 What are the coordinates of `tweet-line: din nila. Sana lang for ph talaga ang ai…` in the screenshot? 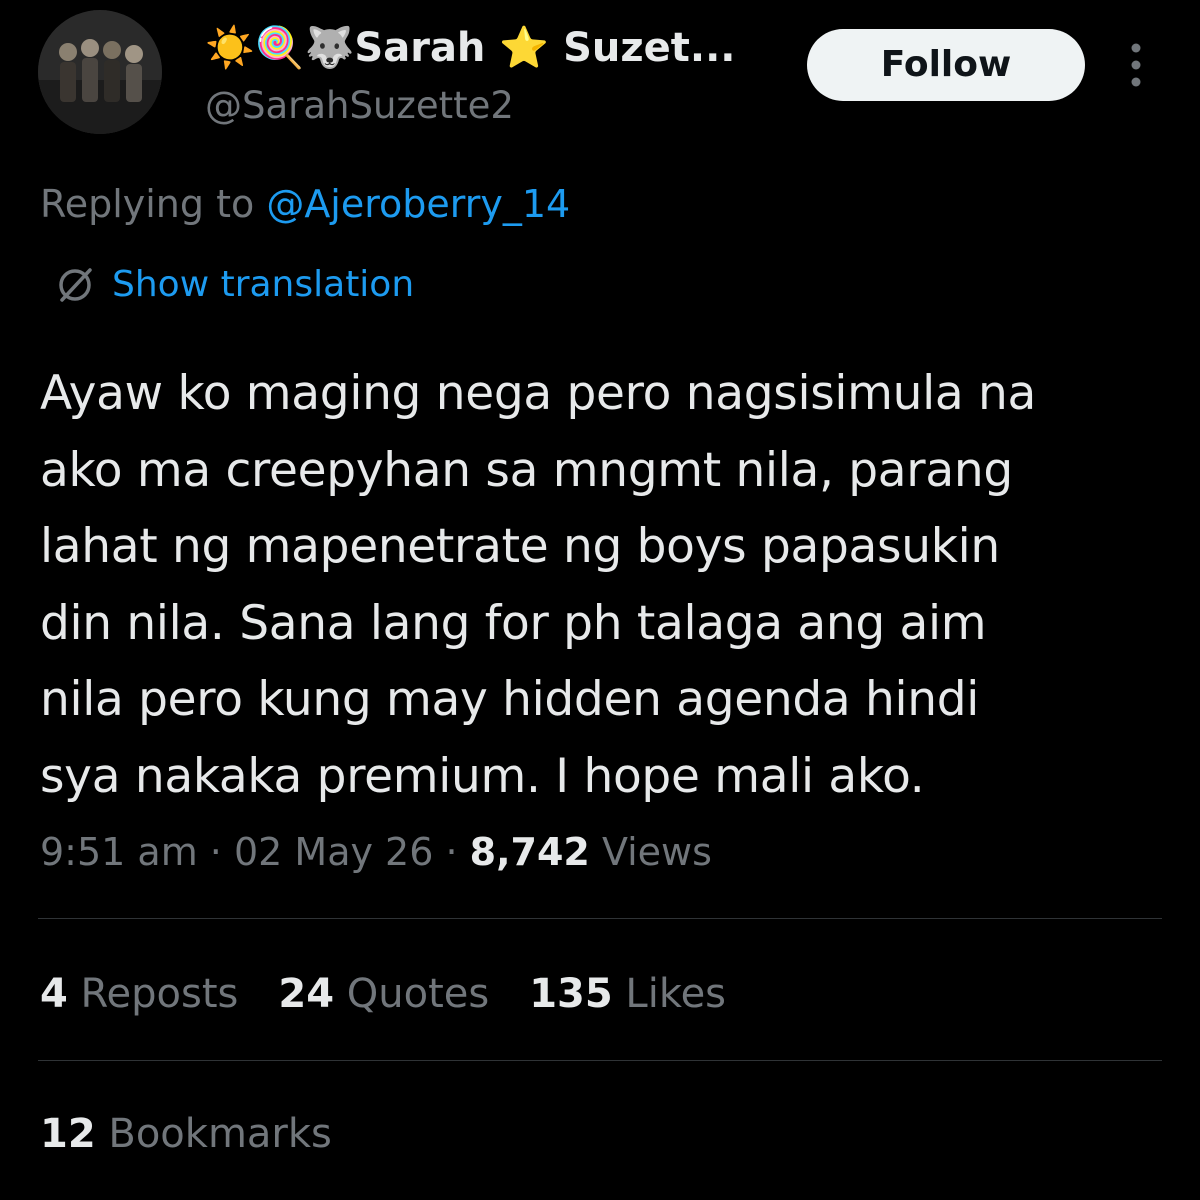 It's located at (513, 623).